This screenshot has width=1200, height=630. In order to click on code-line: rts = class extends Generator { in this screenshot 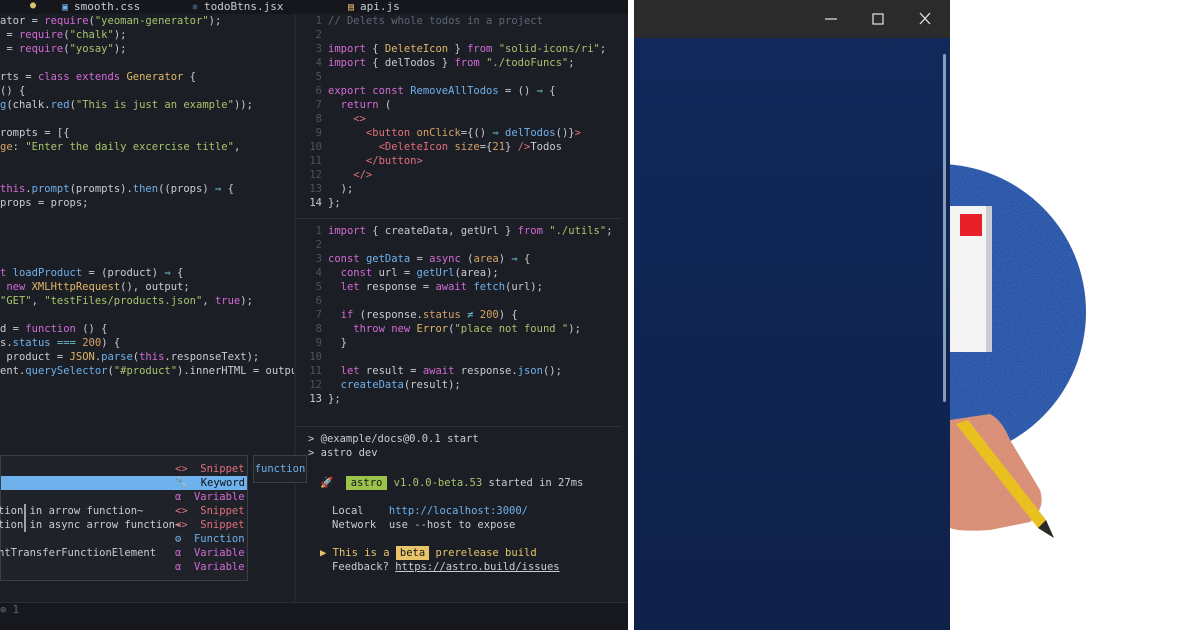, I will do `click(98, 77)`.